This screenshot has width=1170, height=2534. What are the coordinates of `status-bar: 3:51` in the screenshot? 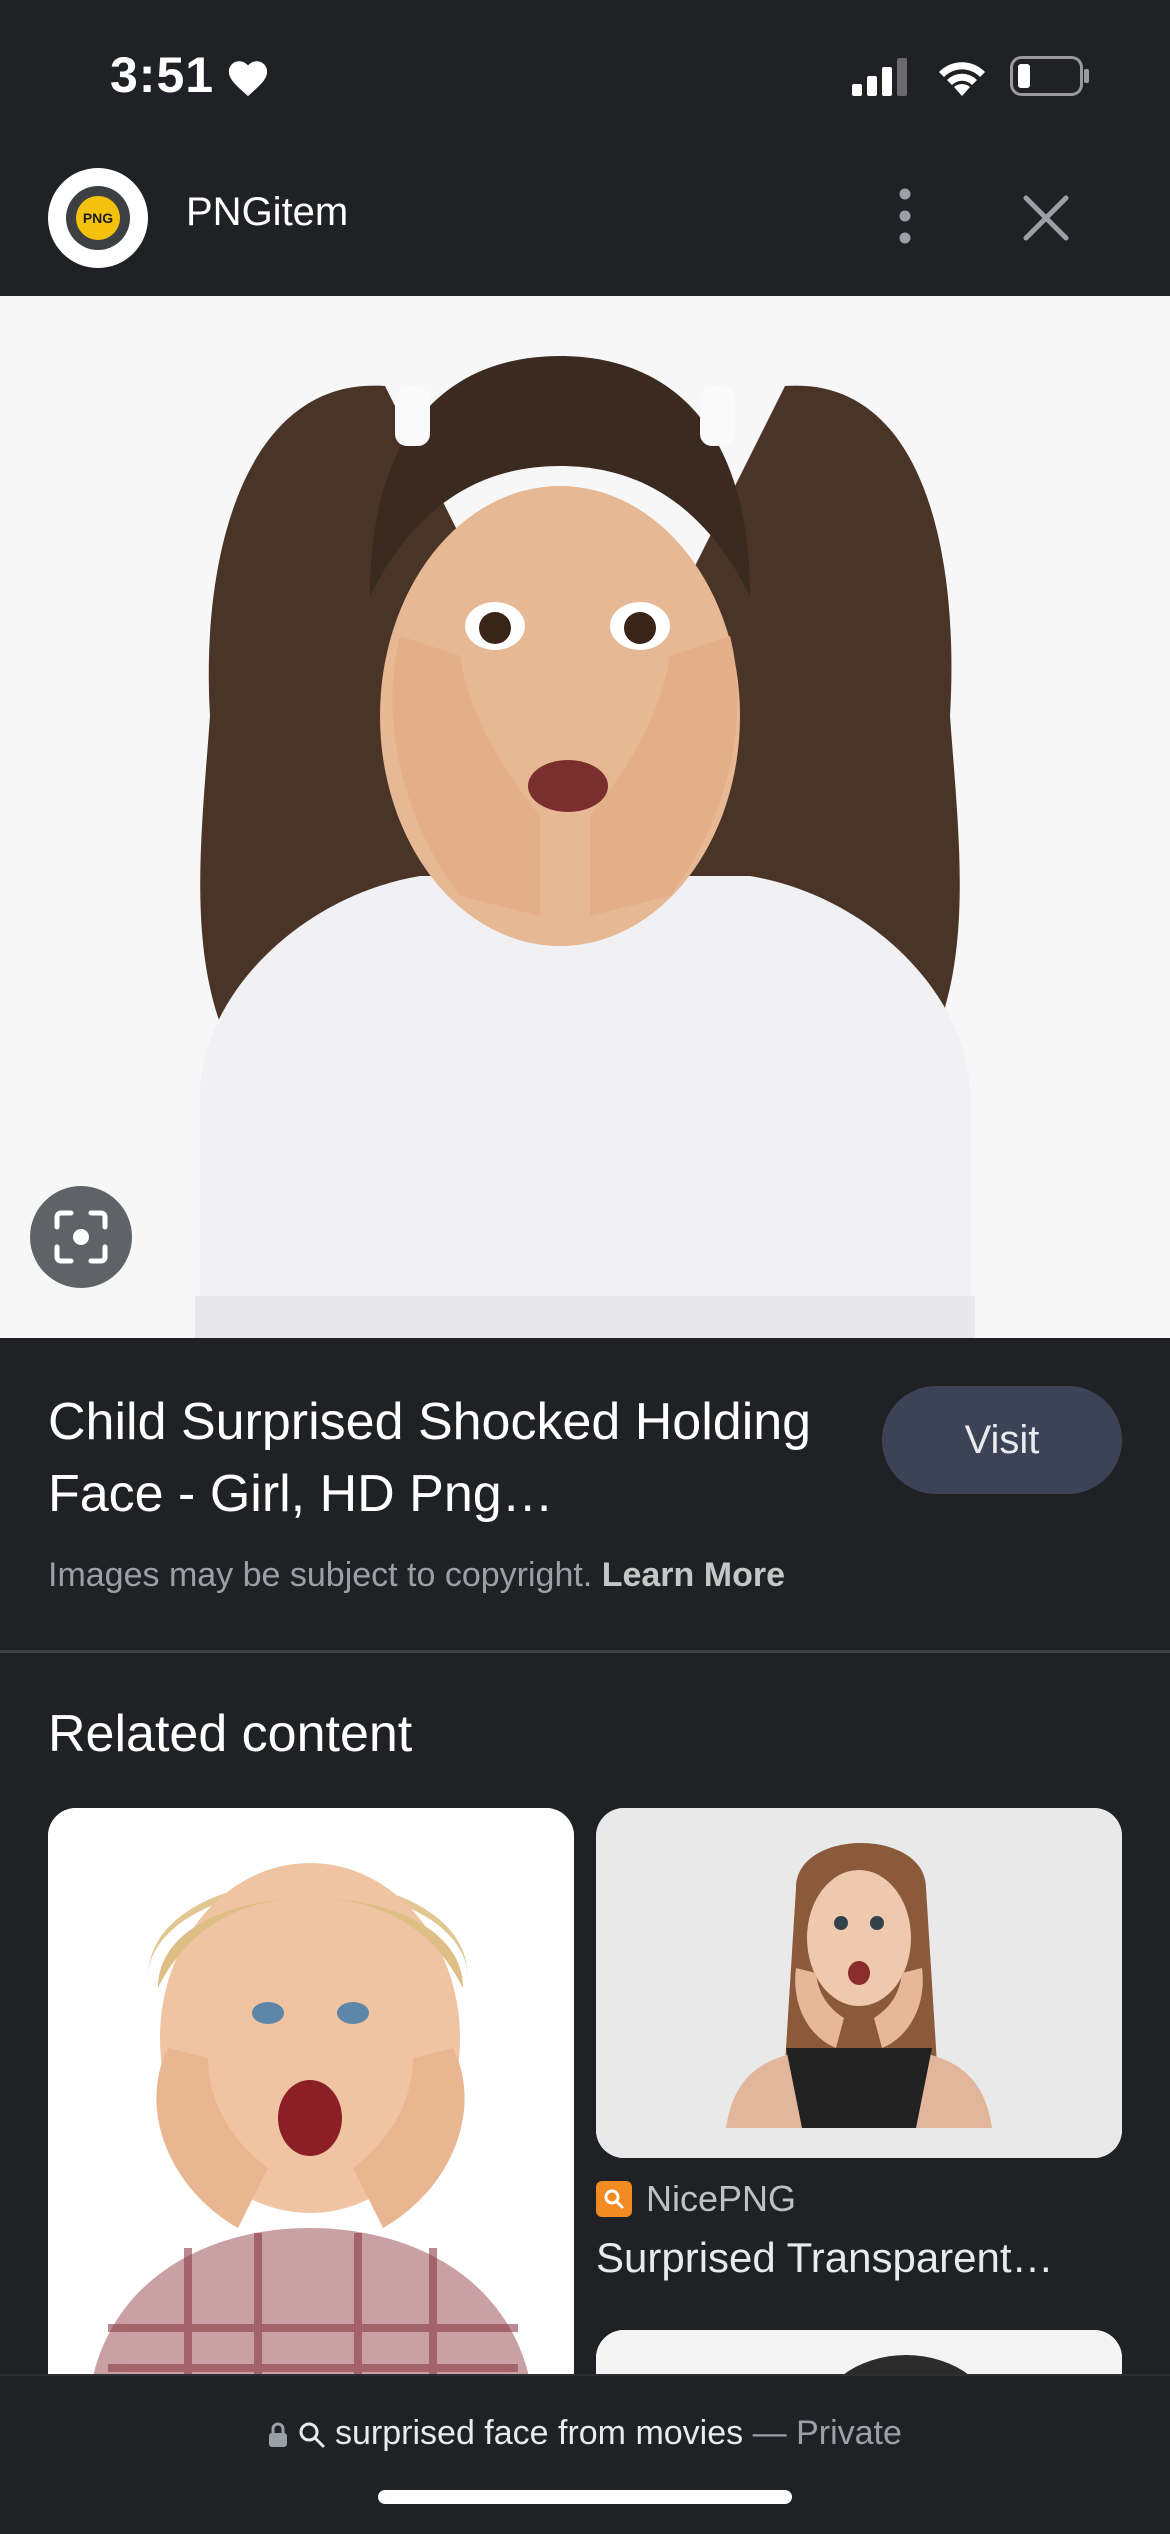 It's located at (585, 75).